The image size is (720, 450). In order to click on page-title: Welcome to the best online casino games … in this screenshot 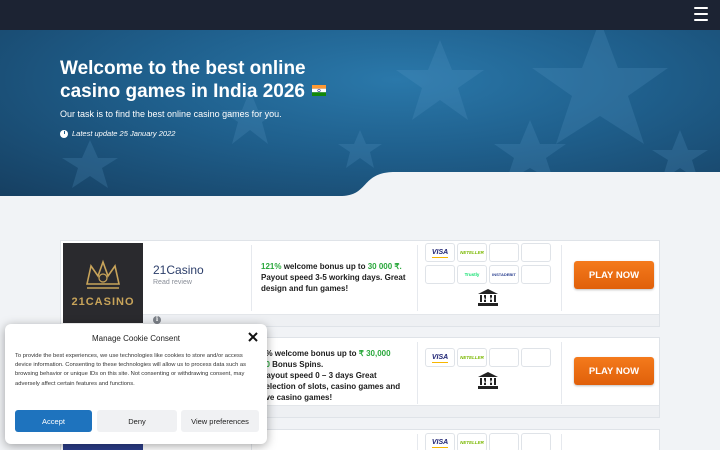, I will do `click(210, 80)`.